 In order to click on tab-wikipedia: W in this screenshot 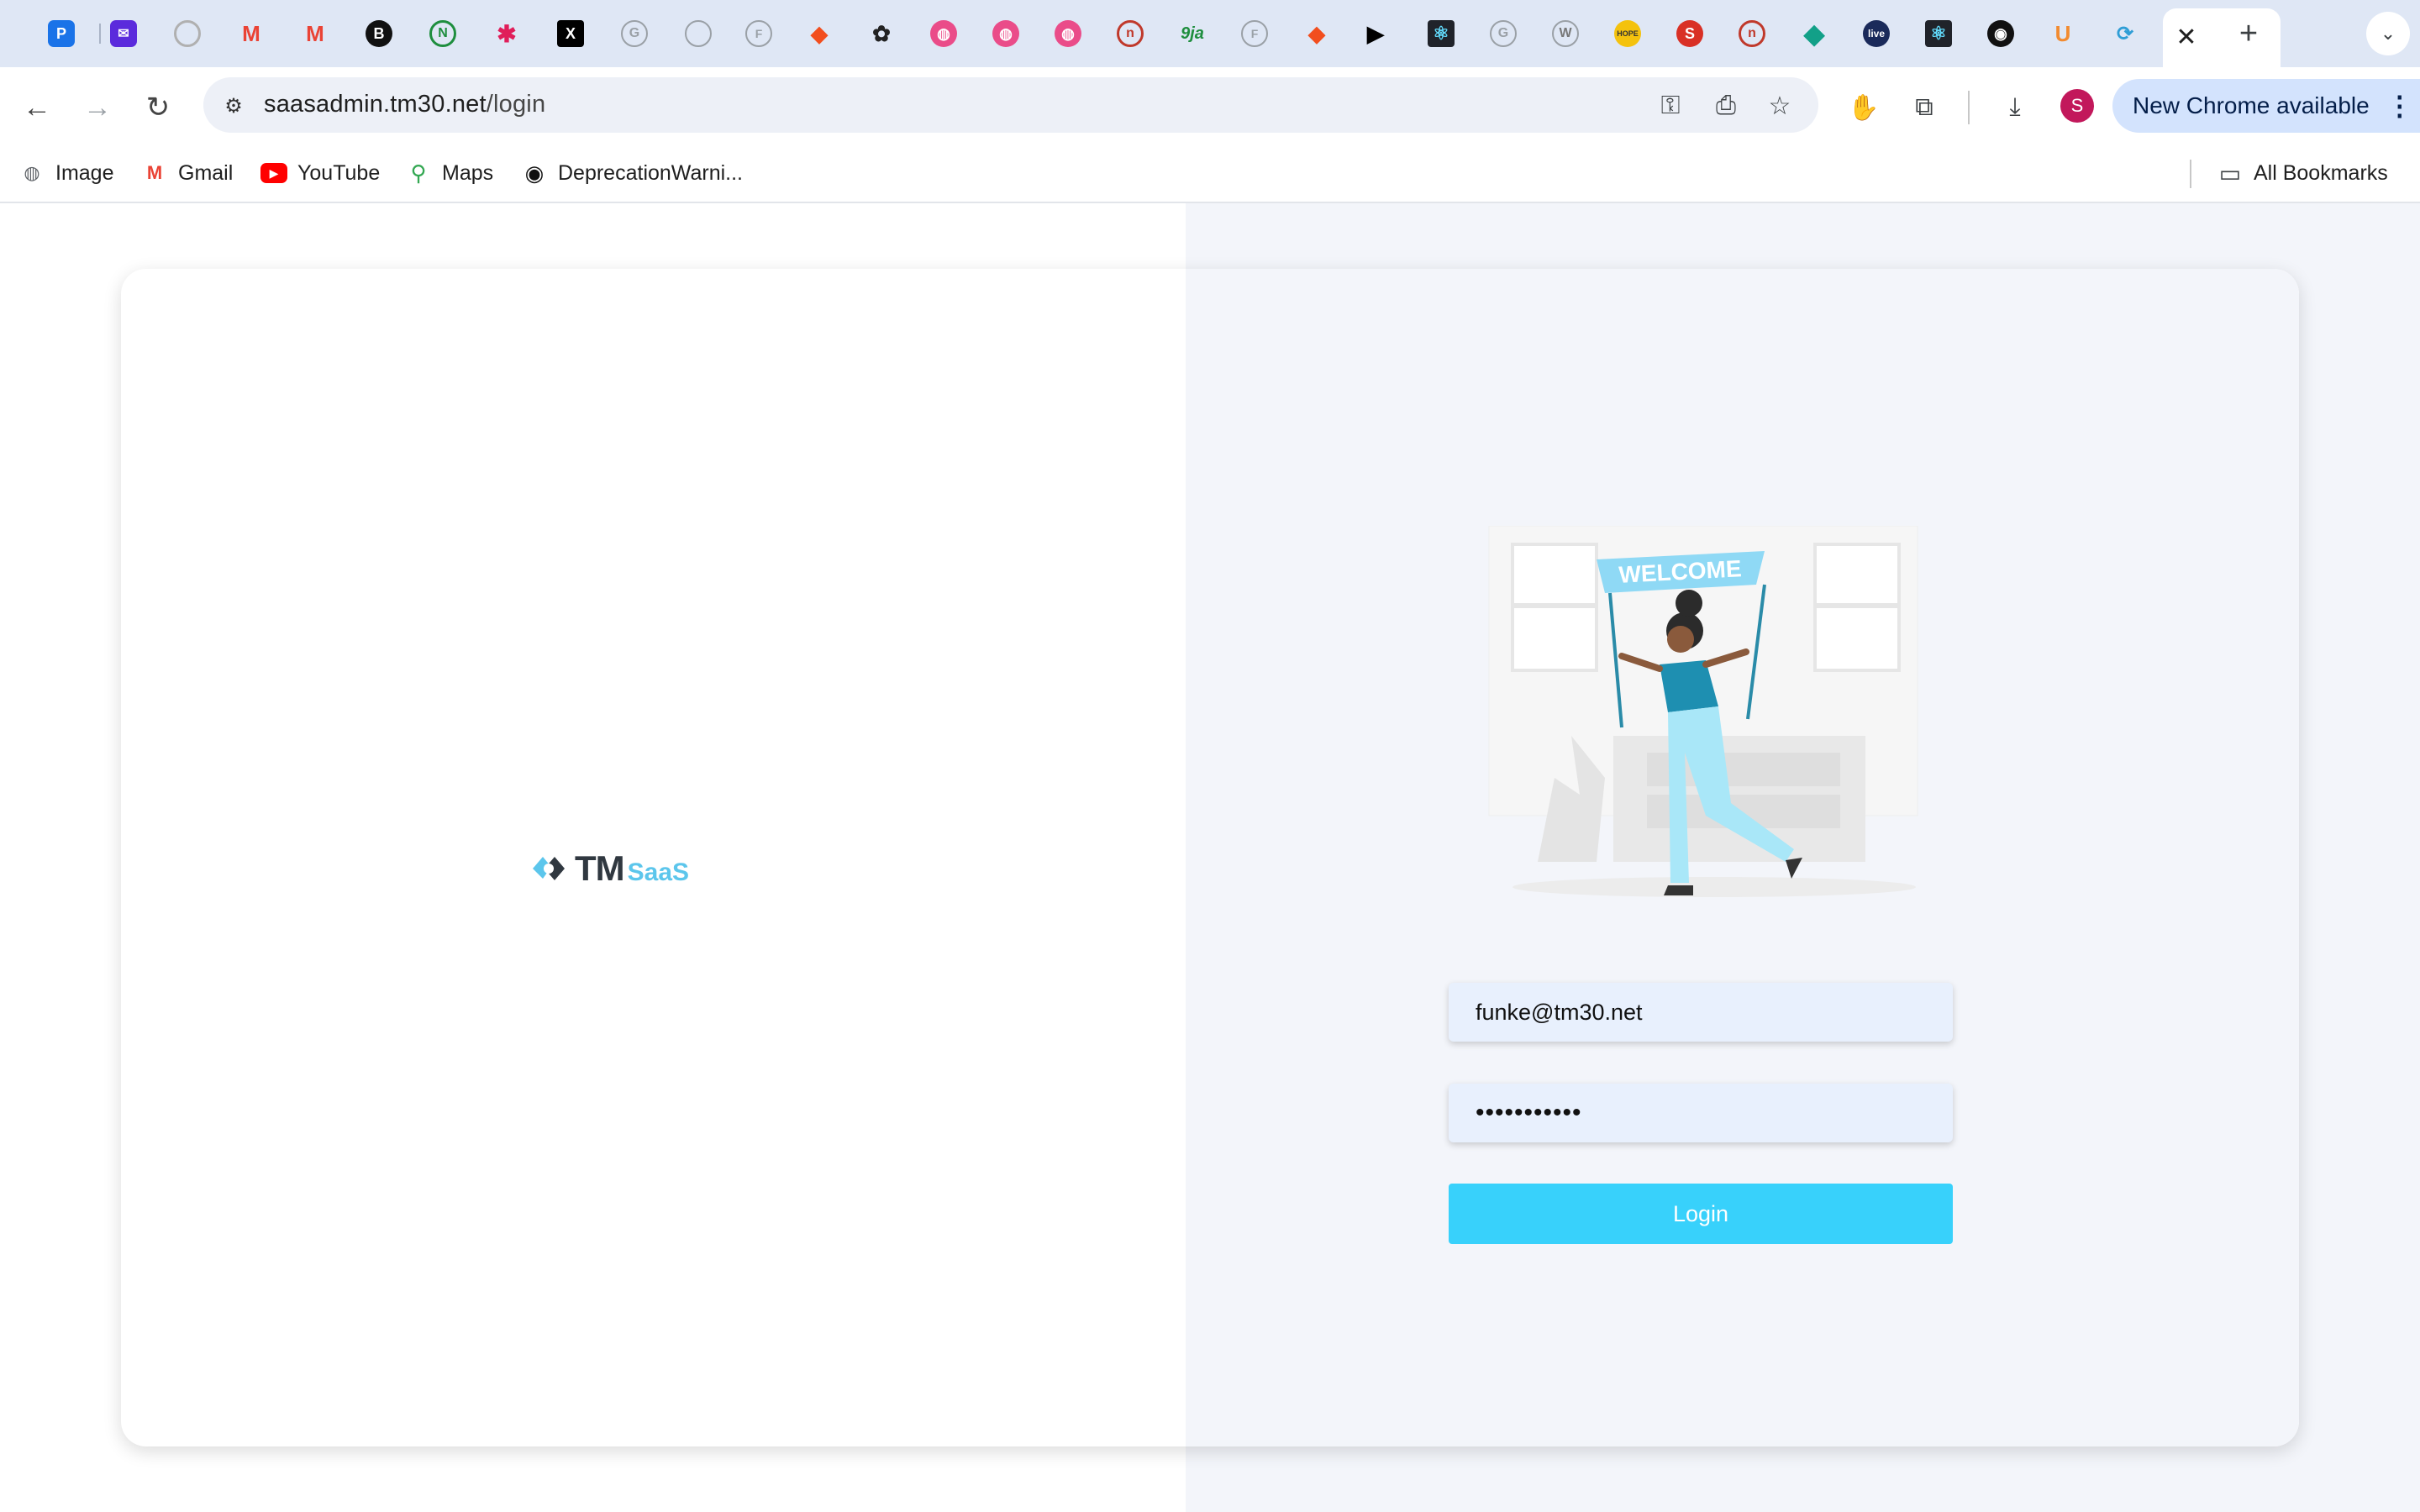, I will do `click(1565, 33)`.